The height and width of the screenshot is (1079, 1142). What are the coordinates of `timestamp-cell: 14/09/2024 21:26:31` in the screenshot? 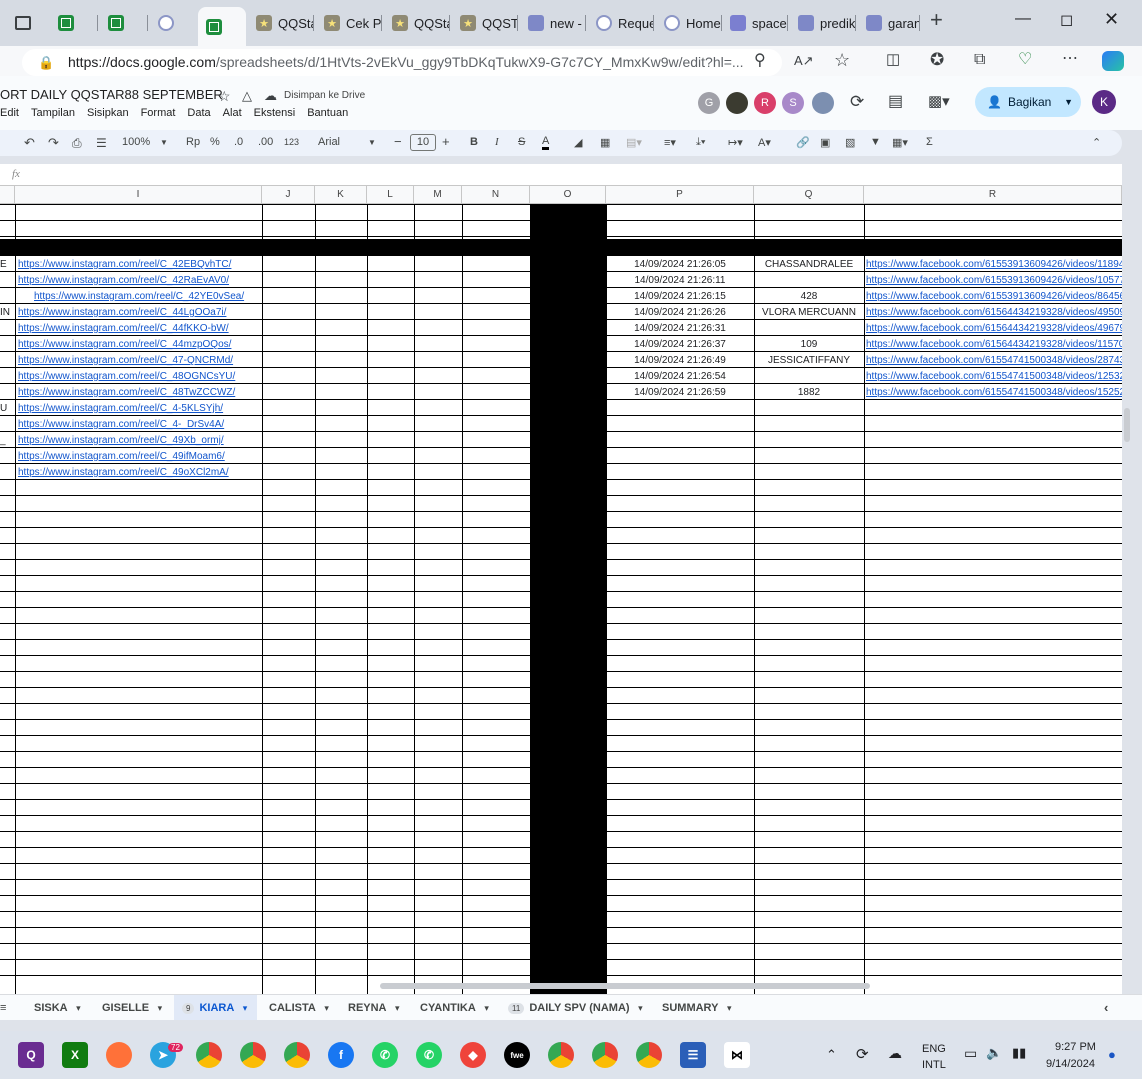 It's located at (680, 329).